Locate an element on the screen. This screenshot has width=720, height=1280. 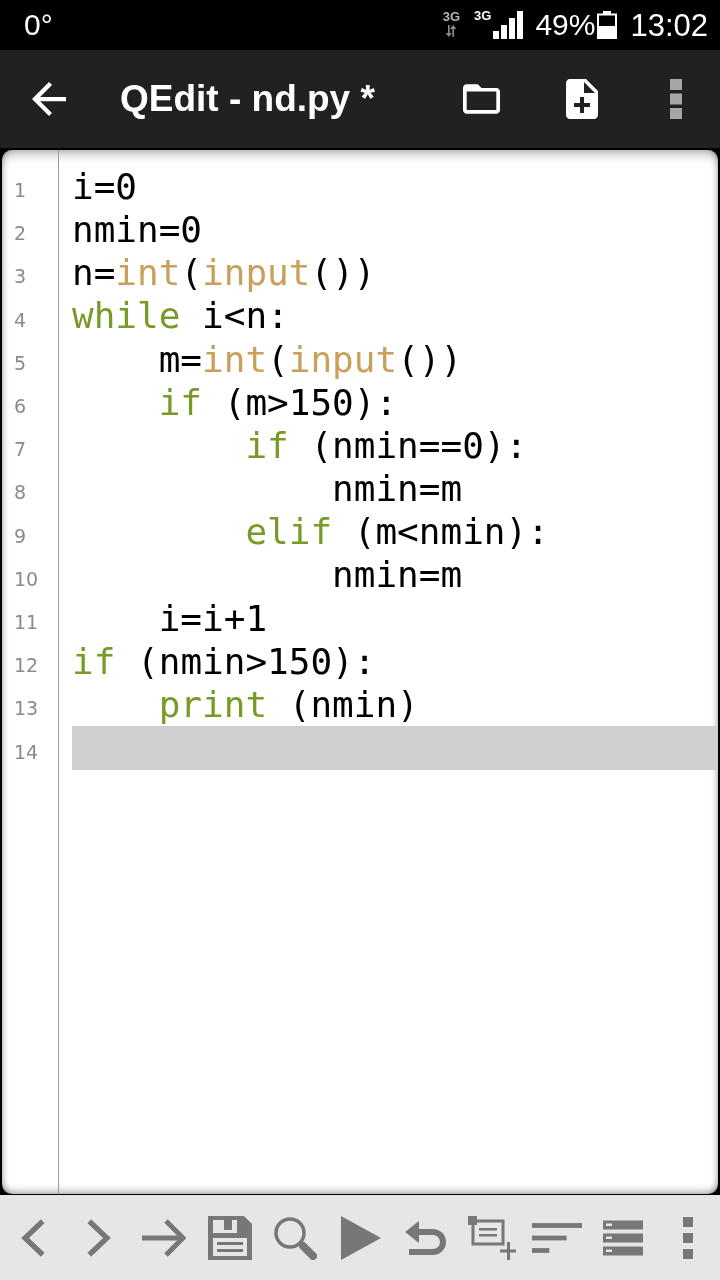
line-number: 7 is located at coordinates (20, 450).